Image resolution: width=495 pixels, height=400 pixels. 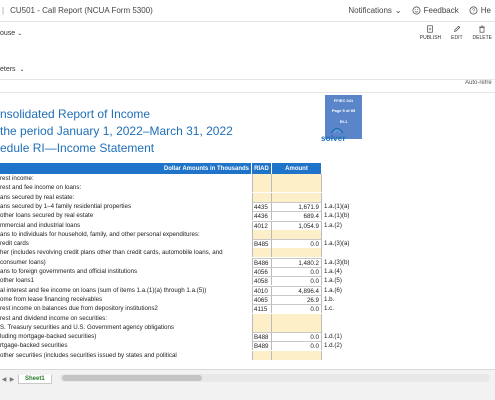 What do you see at coordinates (275, 378) in the screenshot?
I see `horizontal-scrollbar` at bounding box center [275, 378].